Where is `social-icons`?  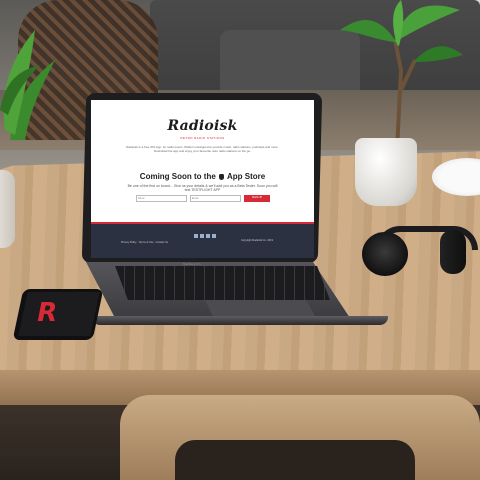
social-icons is located at coordinates (205, 236).